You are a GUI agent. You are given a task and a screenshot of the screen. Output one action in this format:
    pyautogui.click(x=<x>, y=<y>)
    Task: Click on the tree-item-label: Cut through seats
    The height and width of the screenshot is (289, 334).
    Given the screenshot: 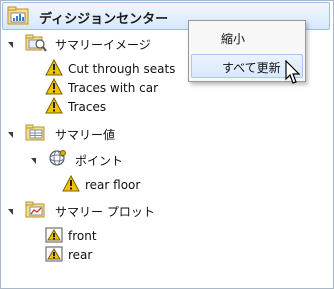 What is the action you would take?
    pyautogui.click(x=122, y=69)
    